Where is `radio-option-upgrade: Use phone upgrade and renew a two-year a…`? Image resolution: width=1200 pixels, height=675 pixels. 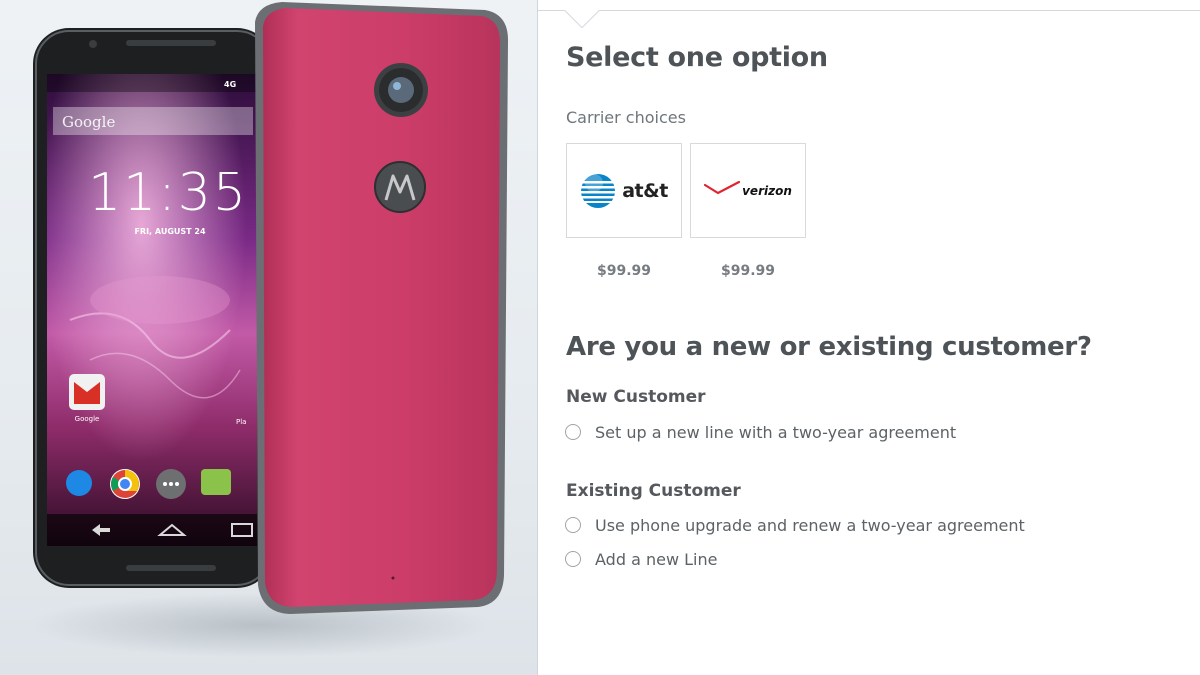 radio-option-upgrade: Use phone upgrade and renew a two-year a… is located at coordinates (795, 525).